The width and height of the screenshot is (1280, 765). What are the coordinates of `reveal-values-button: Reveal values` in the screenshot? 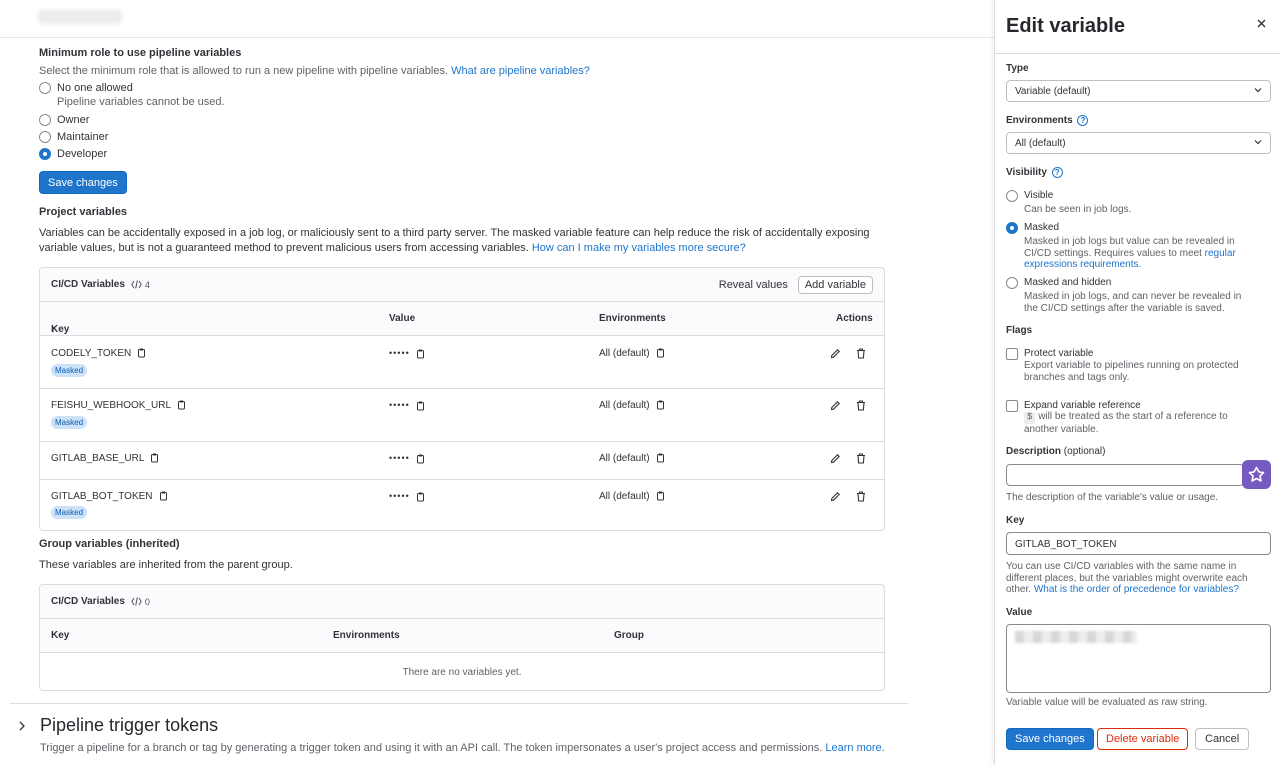 It's located at (753, 285).